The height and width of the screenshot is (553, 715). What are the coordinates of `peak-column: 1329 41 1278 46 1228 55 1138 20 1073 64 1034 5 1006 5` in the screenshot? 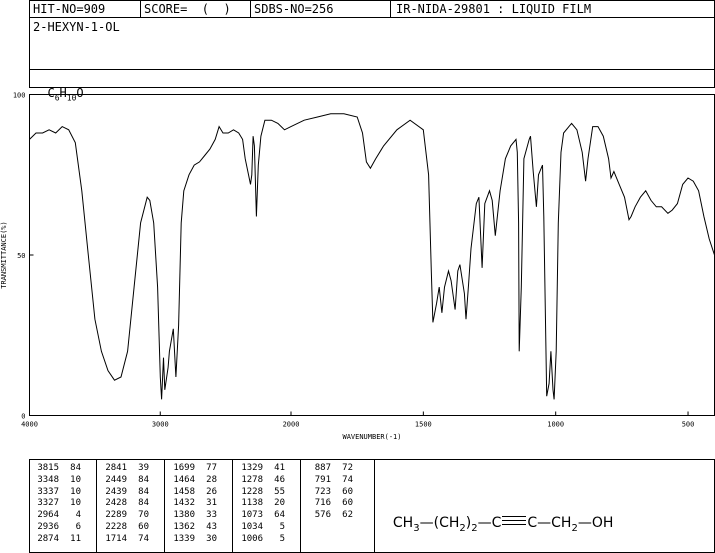 It's located at (261, 504).